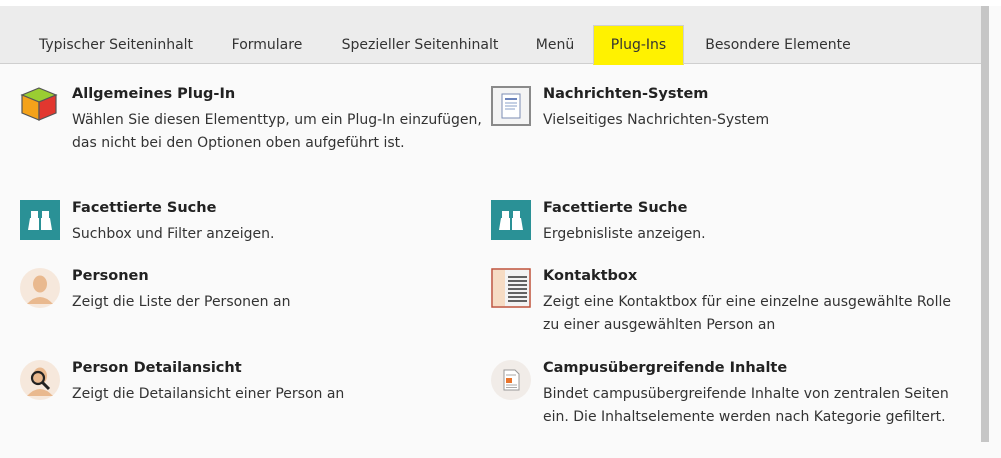 This screenshot has height=458, width=1001. I want to click on campus-document-icon, so click(511, 380).